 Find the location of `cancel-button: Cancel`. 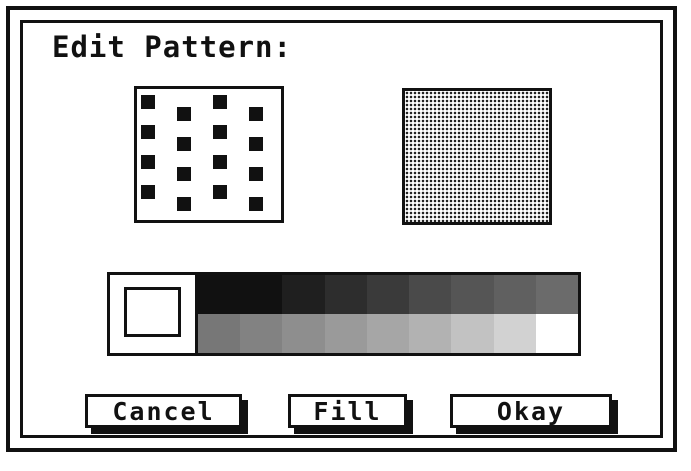

cancel-button: Cancel is located at coordinates (163, 411).